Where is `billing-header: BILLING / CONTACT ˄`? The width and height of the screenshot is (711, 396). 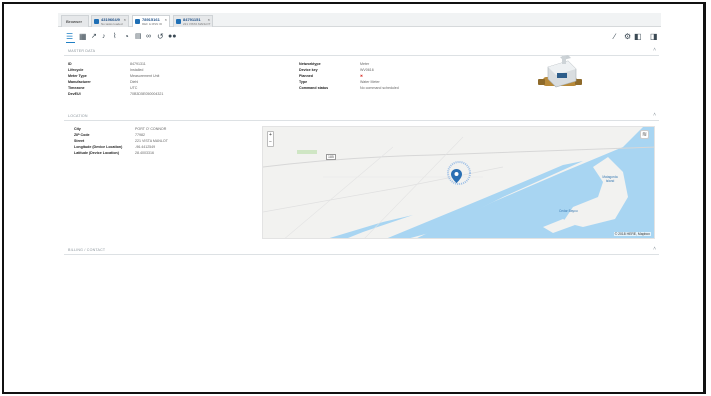 billing-header: BILLING / CONTACT ˄ is located at coordinates (361, 250).